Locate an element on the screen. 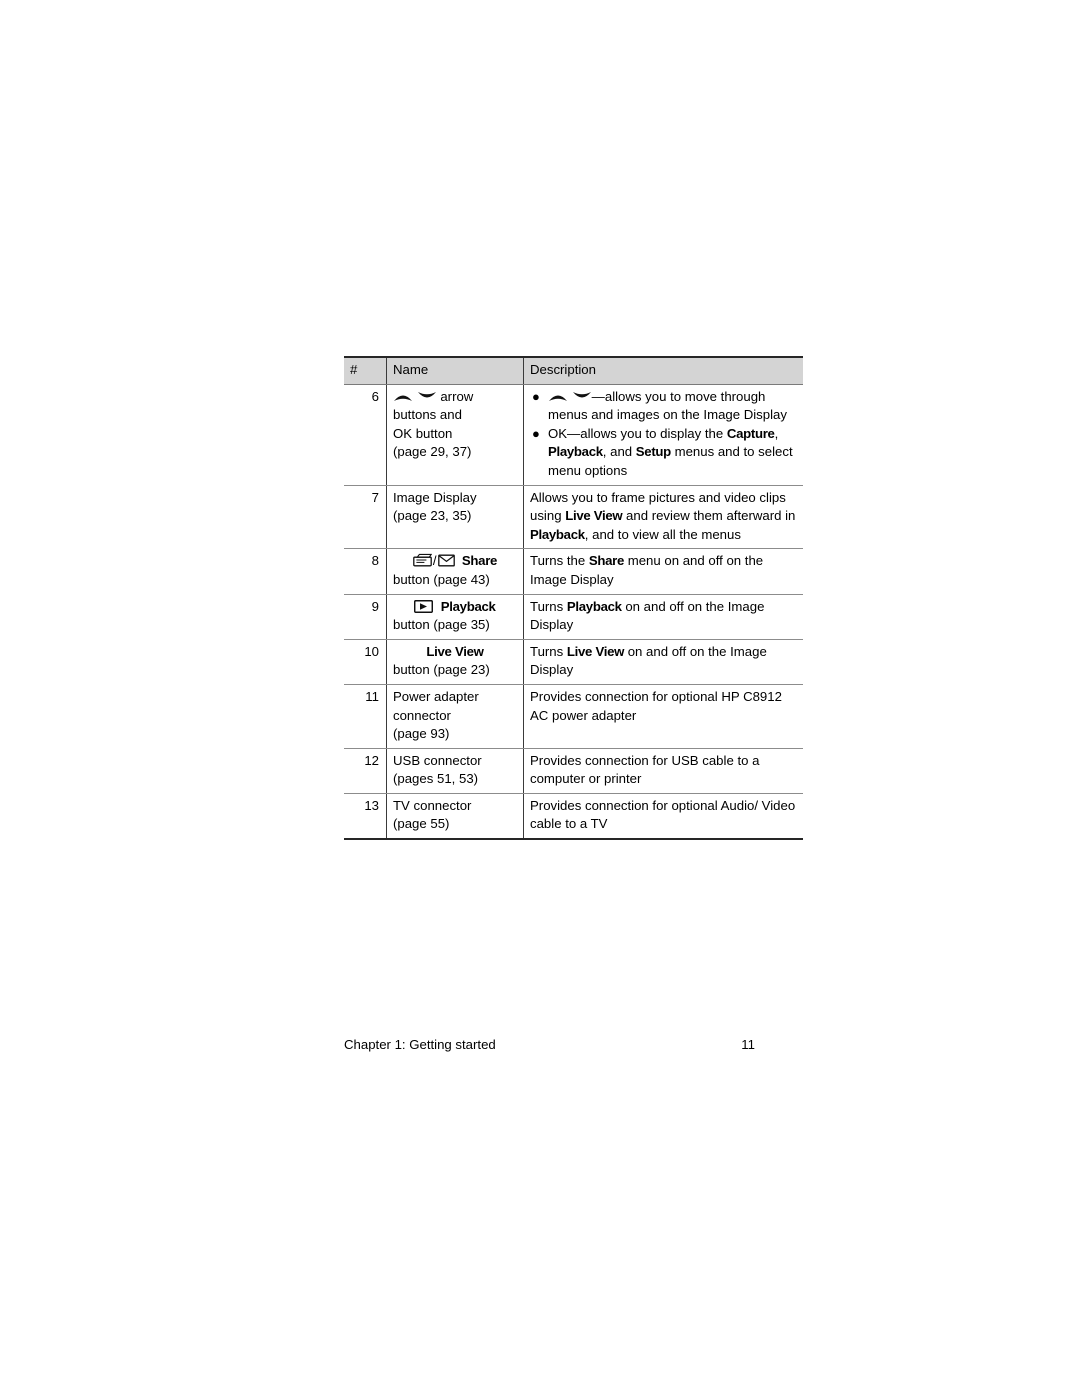 This screenshot has width=1080, height=1397. name-text: Live View is located at coordinates (455, 651).